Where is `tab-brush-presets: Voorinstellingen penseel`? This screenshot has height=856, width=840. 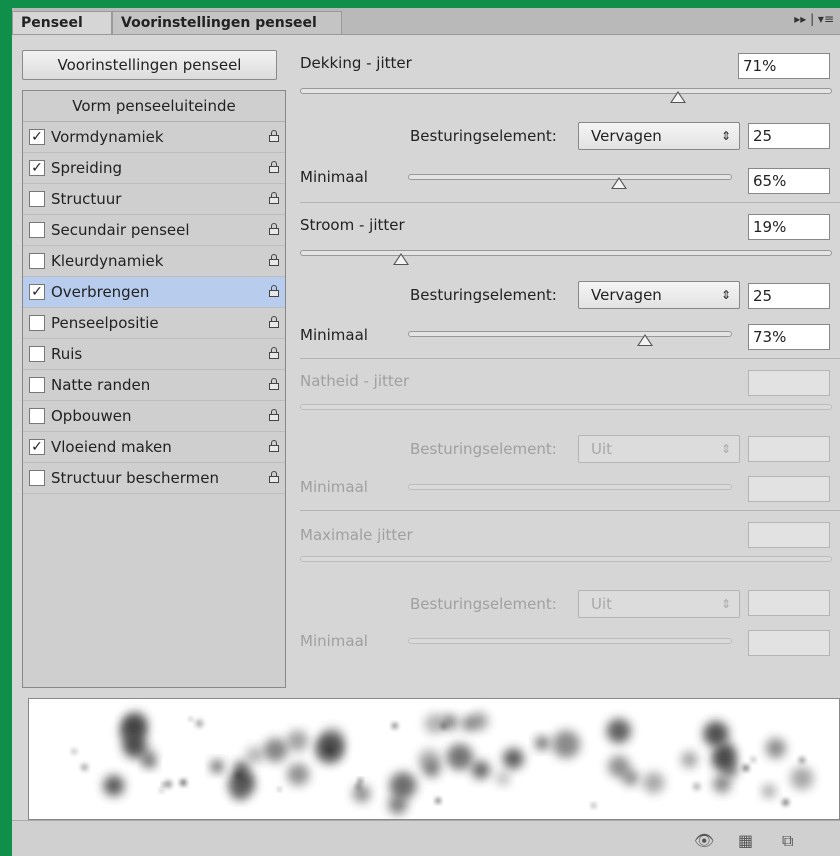
tab-brush-presets: Voorinstellingen penseel is located at coordinates (227, 22).